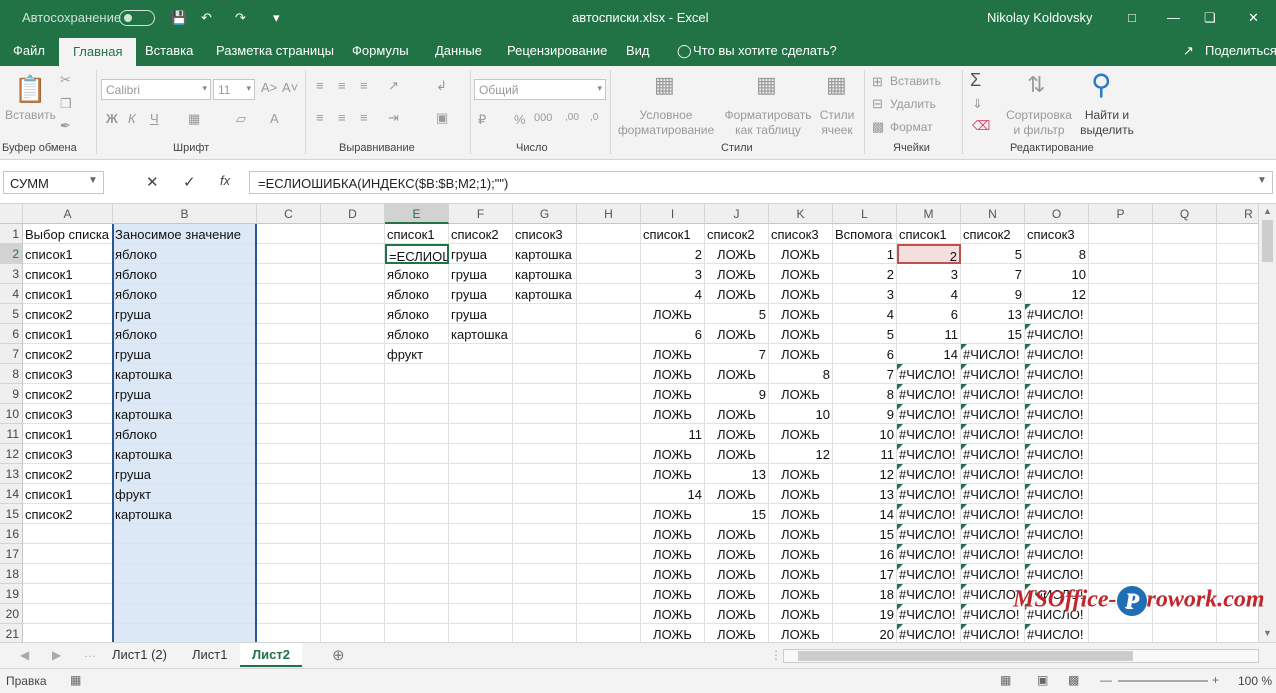  Describe the element at coordinates (865, 214) in the screenshot. I see `column-header: L` at that location.